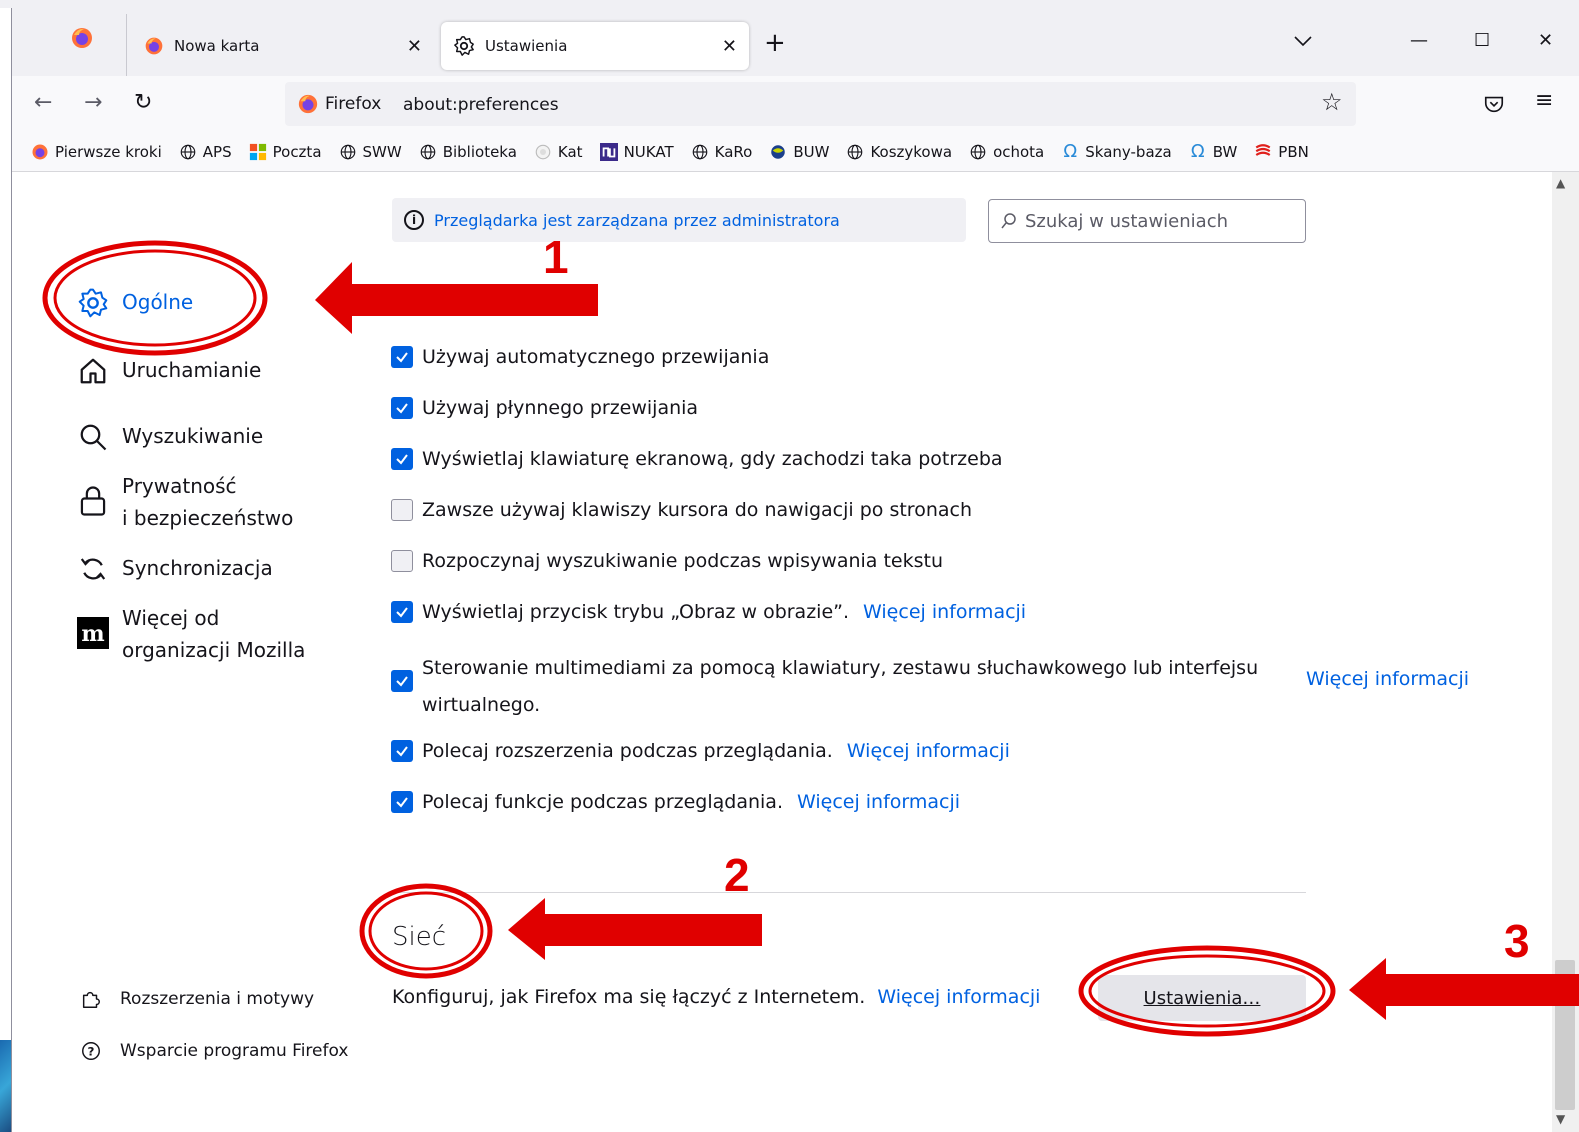 The width and height of the screenshot is (1579, 1132). I want to click on forward-arrow-icon: →, so click(93, 103).